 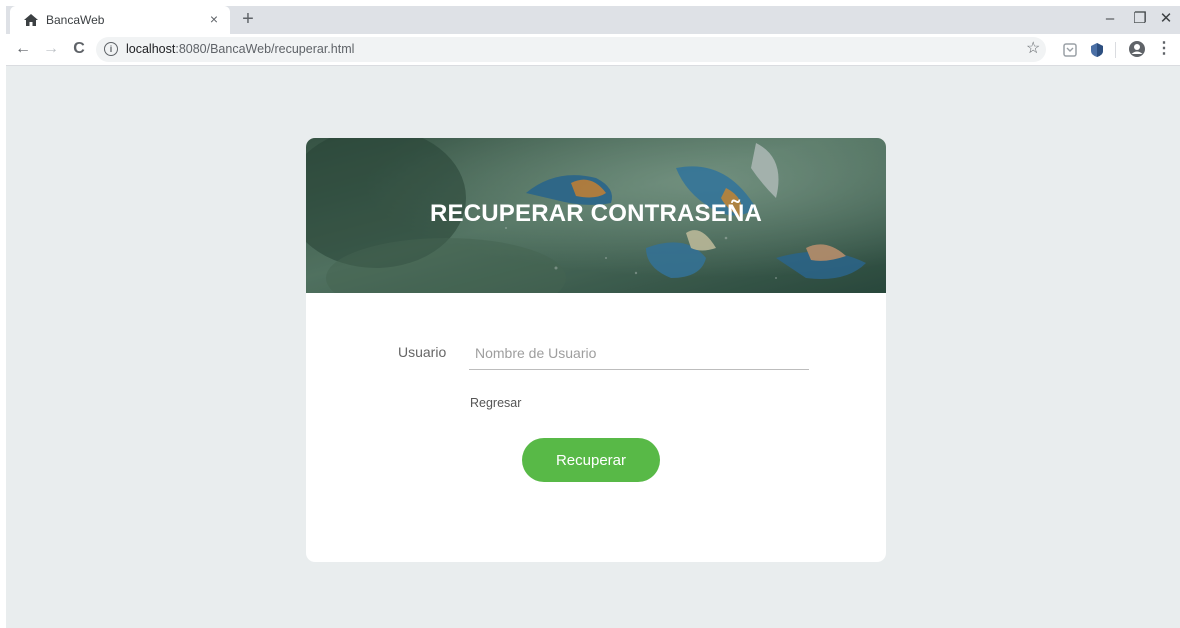 I want to click on menu-icon: ⋮, so click(x=1164, y=49).